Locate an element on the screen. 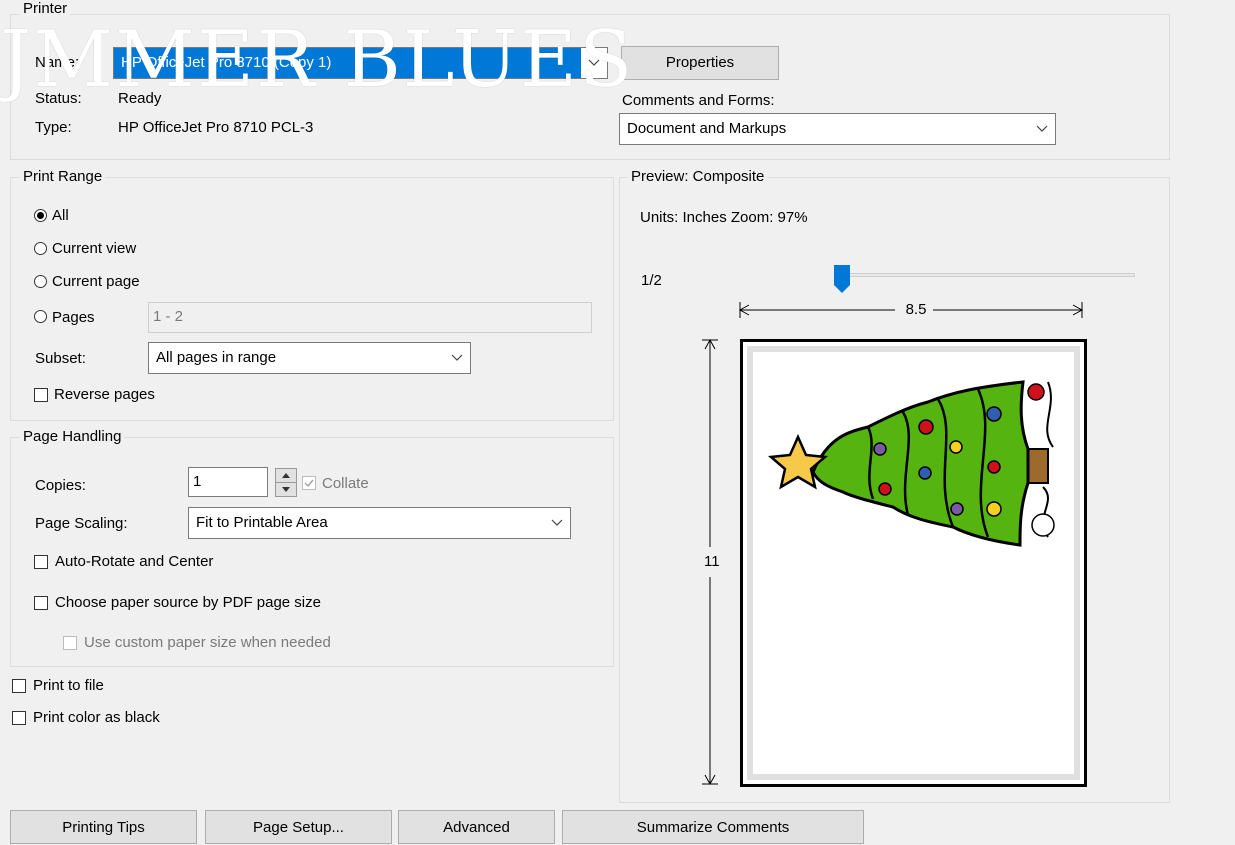 This screenshot has height=845, width=1235. page-handling-label: Page Handling is located at coordinates (72, 437).